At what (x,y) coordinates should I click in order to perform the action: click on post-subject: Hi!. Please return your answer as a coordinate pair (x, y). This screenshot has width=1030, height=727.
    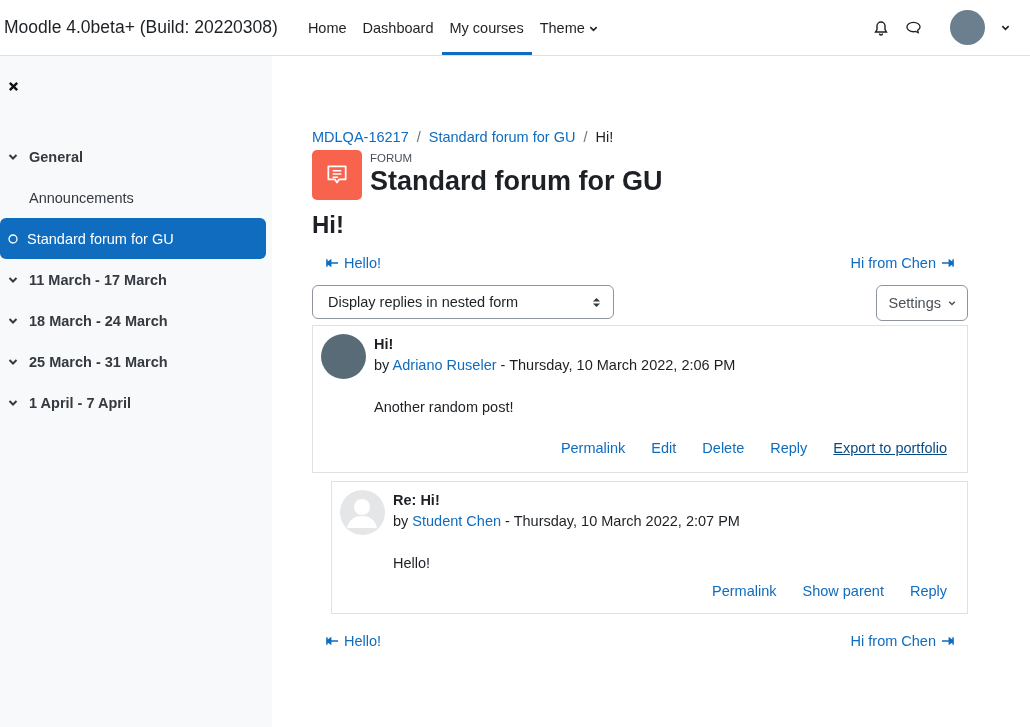
    Looking at the image, I should click on (384, 344).